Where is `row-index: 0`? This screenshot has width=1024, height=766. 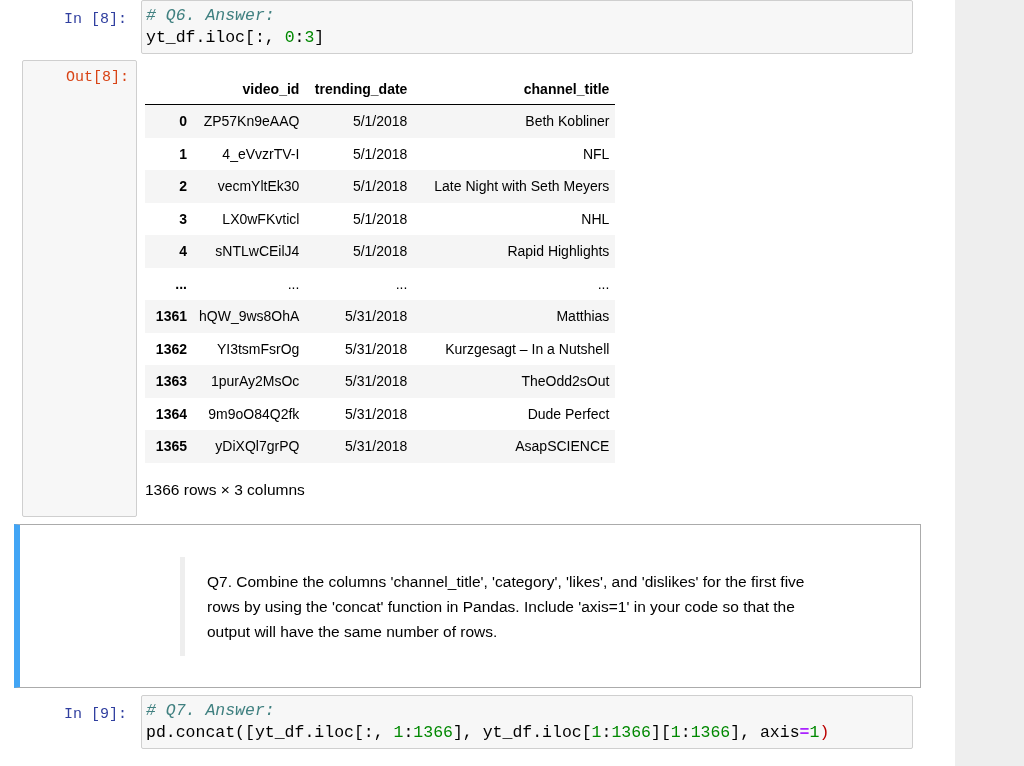
row-index: 0 is located at coordinates (169, 121).